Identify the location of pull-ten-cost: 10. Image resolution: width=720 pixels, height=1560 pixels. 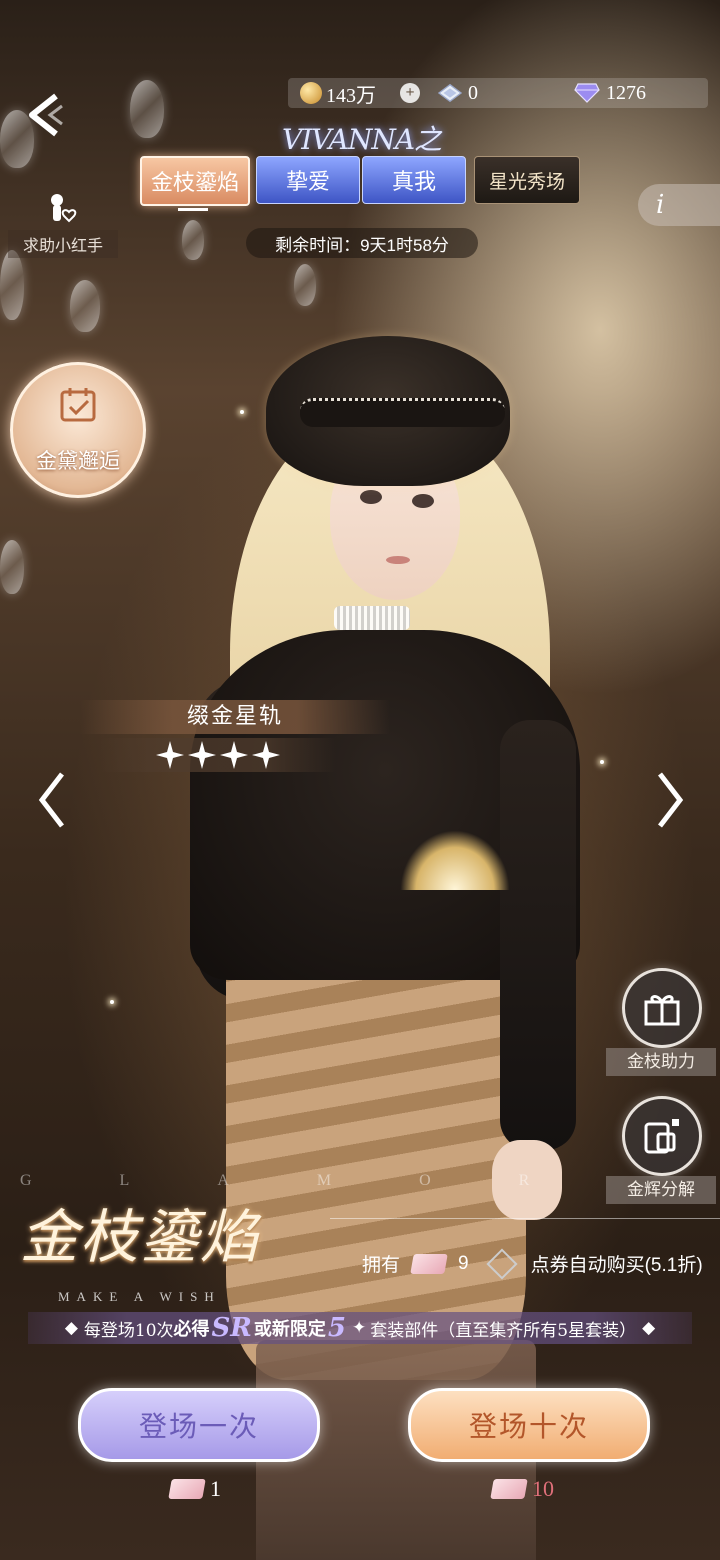
(522, 1489).